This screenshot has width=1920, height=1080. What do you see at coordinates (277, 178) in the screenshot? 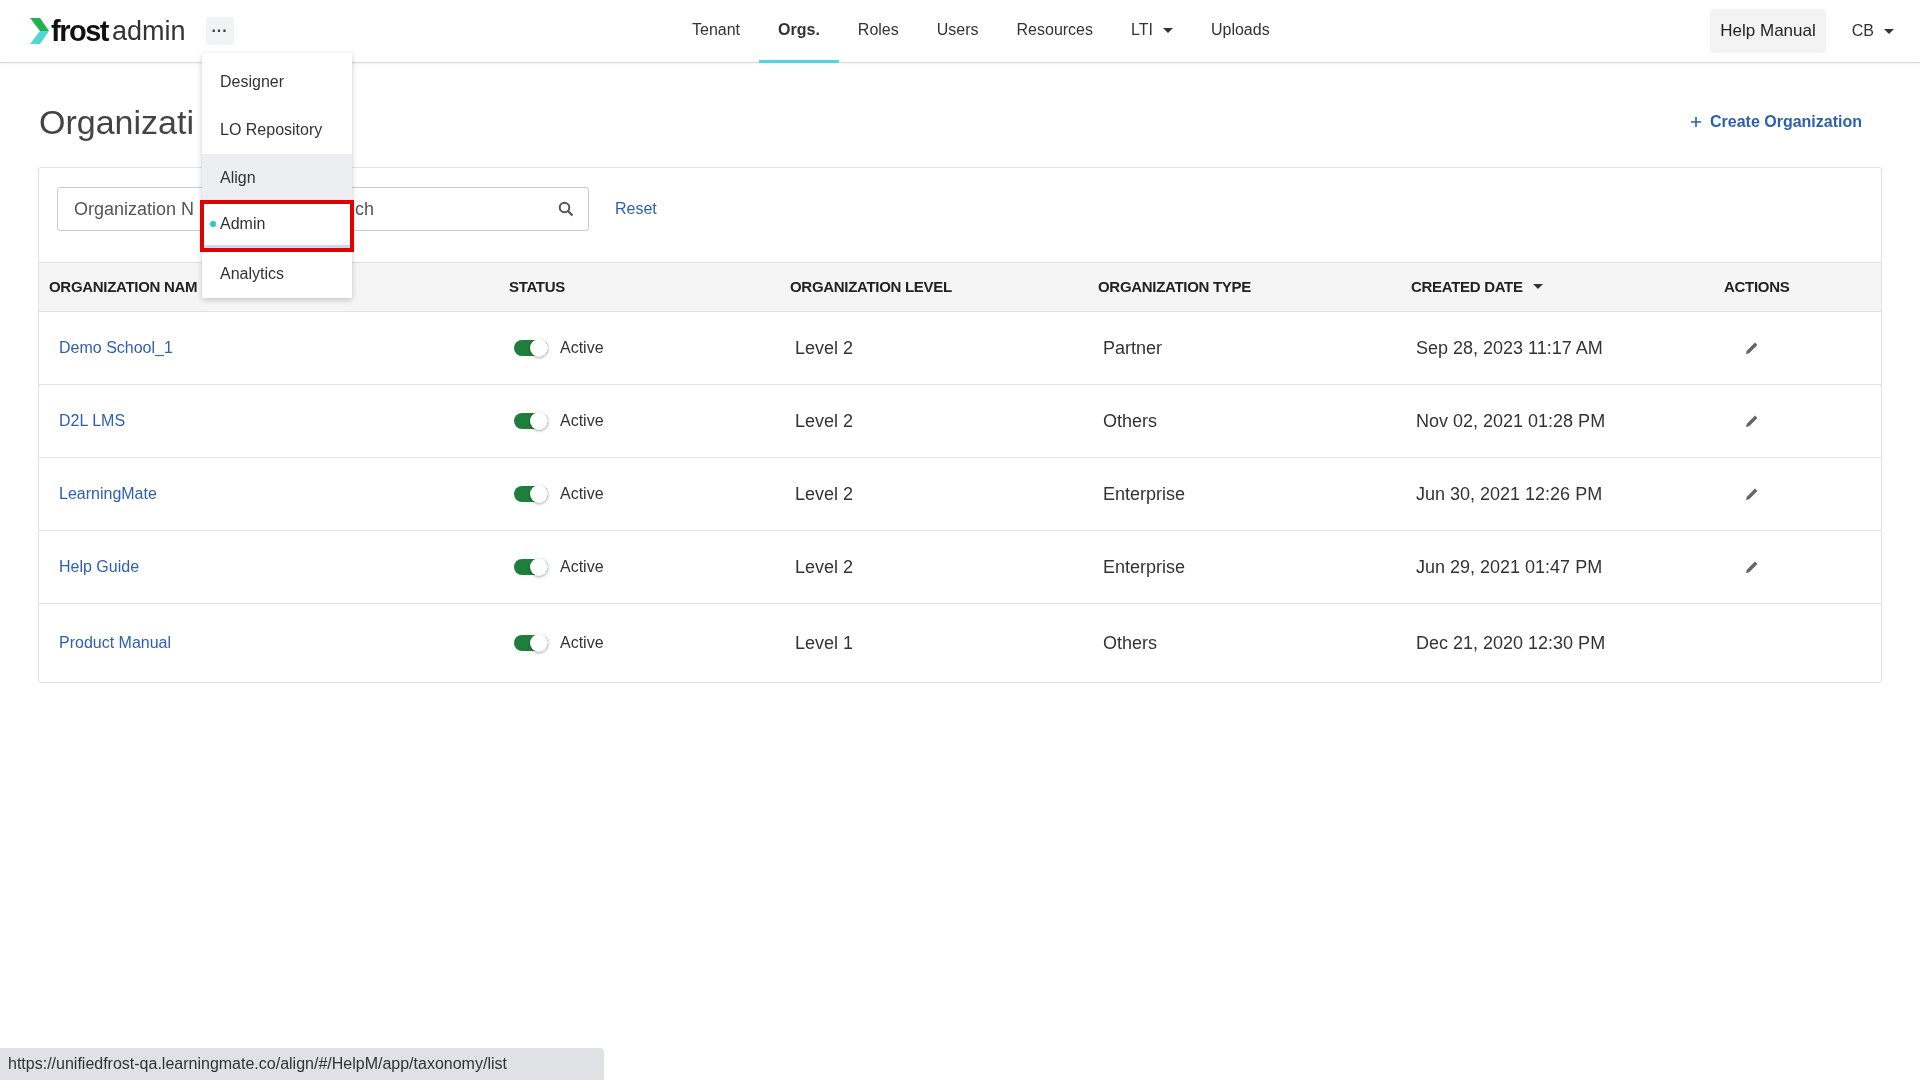
I see `menu-item: Align` at bounding box center [277, 178].